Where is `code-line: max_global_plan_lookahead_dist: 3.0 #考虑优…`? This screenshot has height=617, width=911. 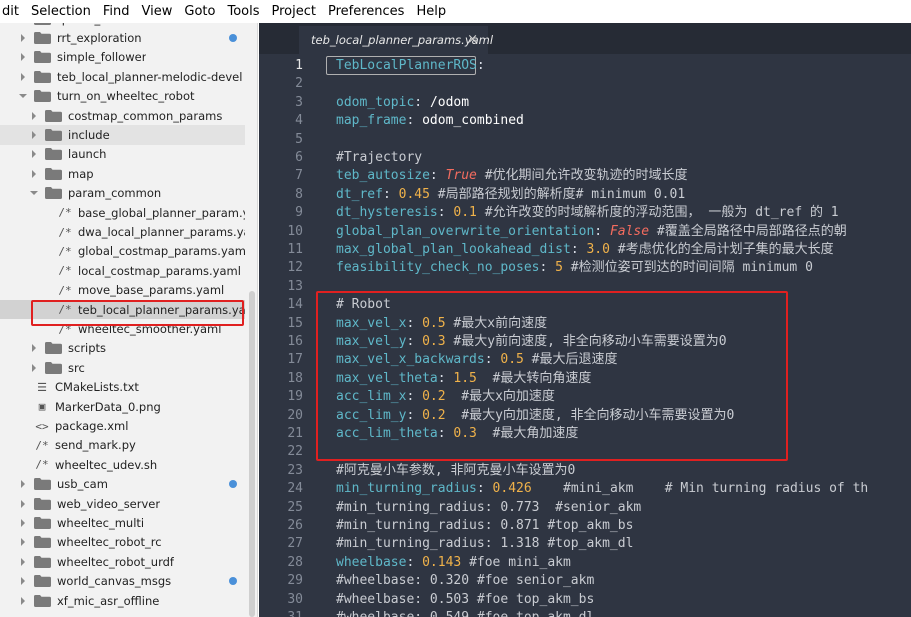
code-line: max_global_plan_lookahead_dist: 3.0 #考虑优… is located at coordinates (585, 250).